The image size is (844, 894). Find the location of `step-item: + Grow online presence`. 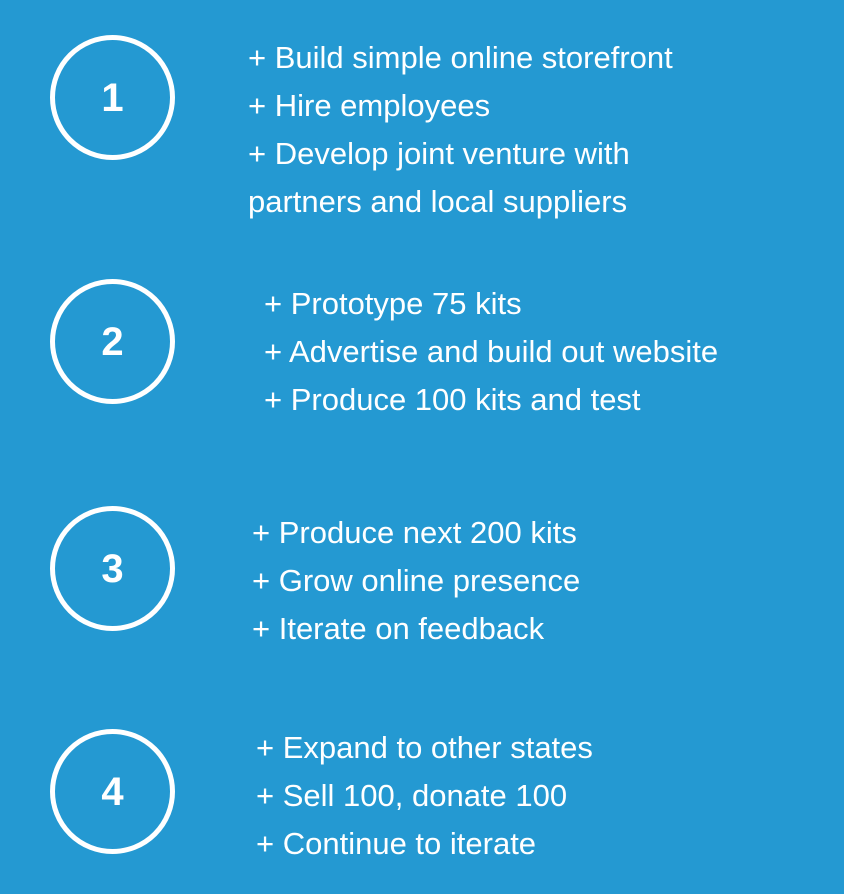

step-item: + Grow online presence is located at coordinates (416, 580).